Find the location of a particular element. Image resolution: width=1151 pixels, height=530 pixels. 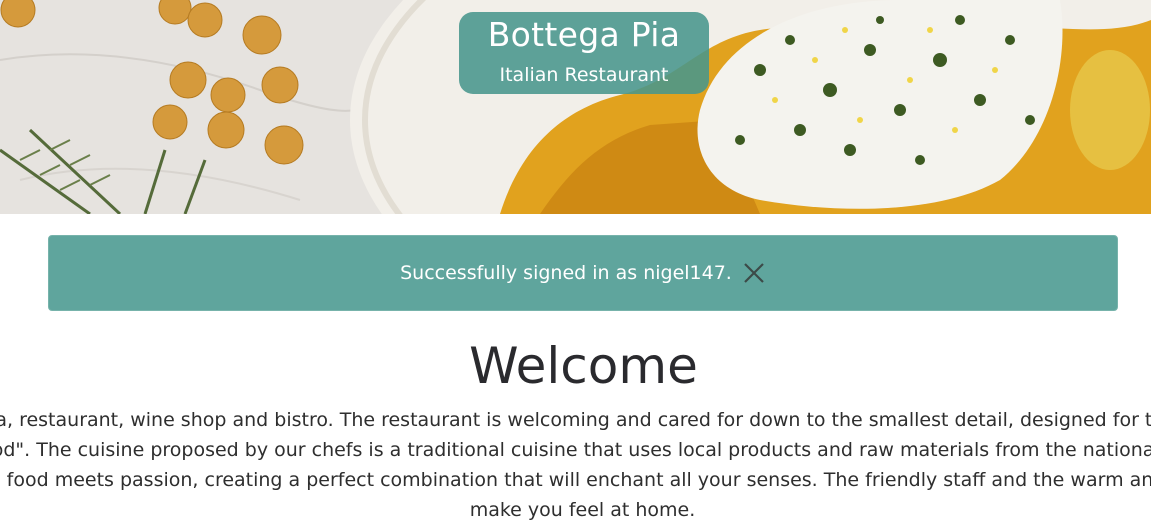

brand-box: Bottega Pia Italian Restaurant is located at coordinates (584, 53).